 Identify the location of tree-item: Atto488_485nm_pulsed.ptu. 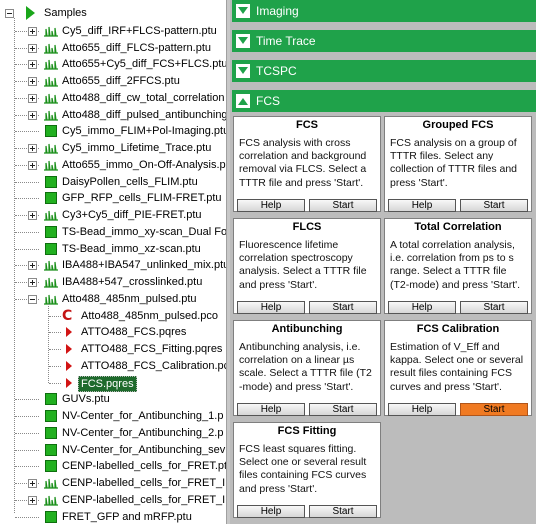
(113, 299).